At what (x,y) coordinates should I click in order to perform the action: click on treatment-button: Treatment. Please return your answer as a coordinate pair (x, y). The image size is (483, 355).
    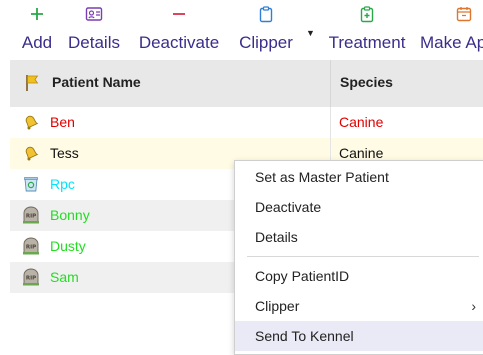
    Looking at the image, I should click on (367, 31).